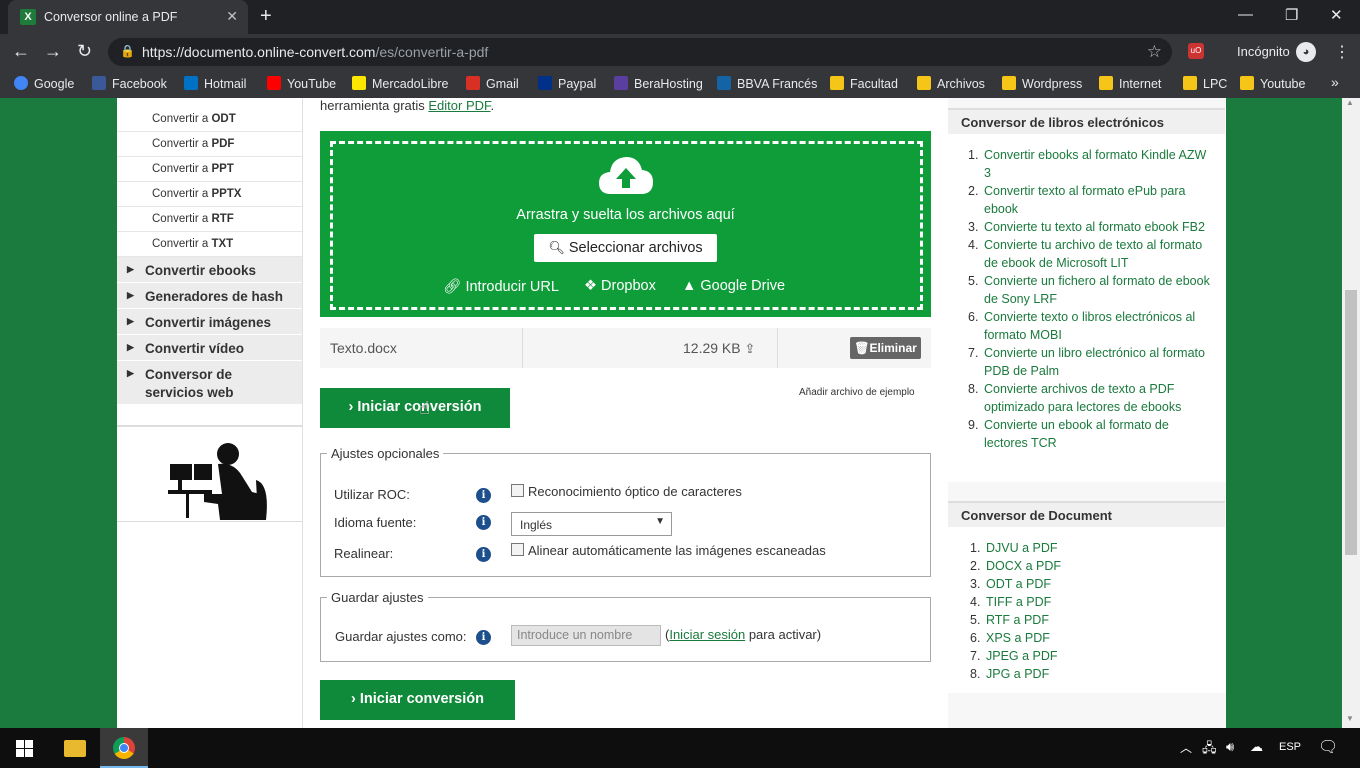 The image size is (1360, 768). What do you see at coordinates (707, 634) in the screenshot?
I see `login-link: Iniciar sesión` at bounding box center [707, 634].